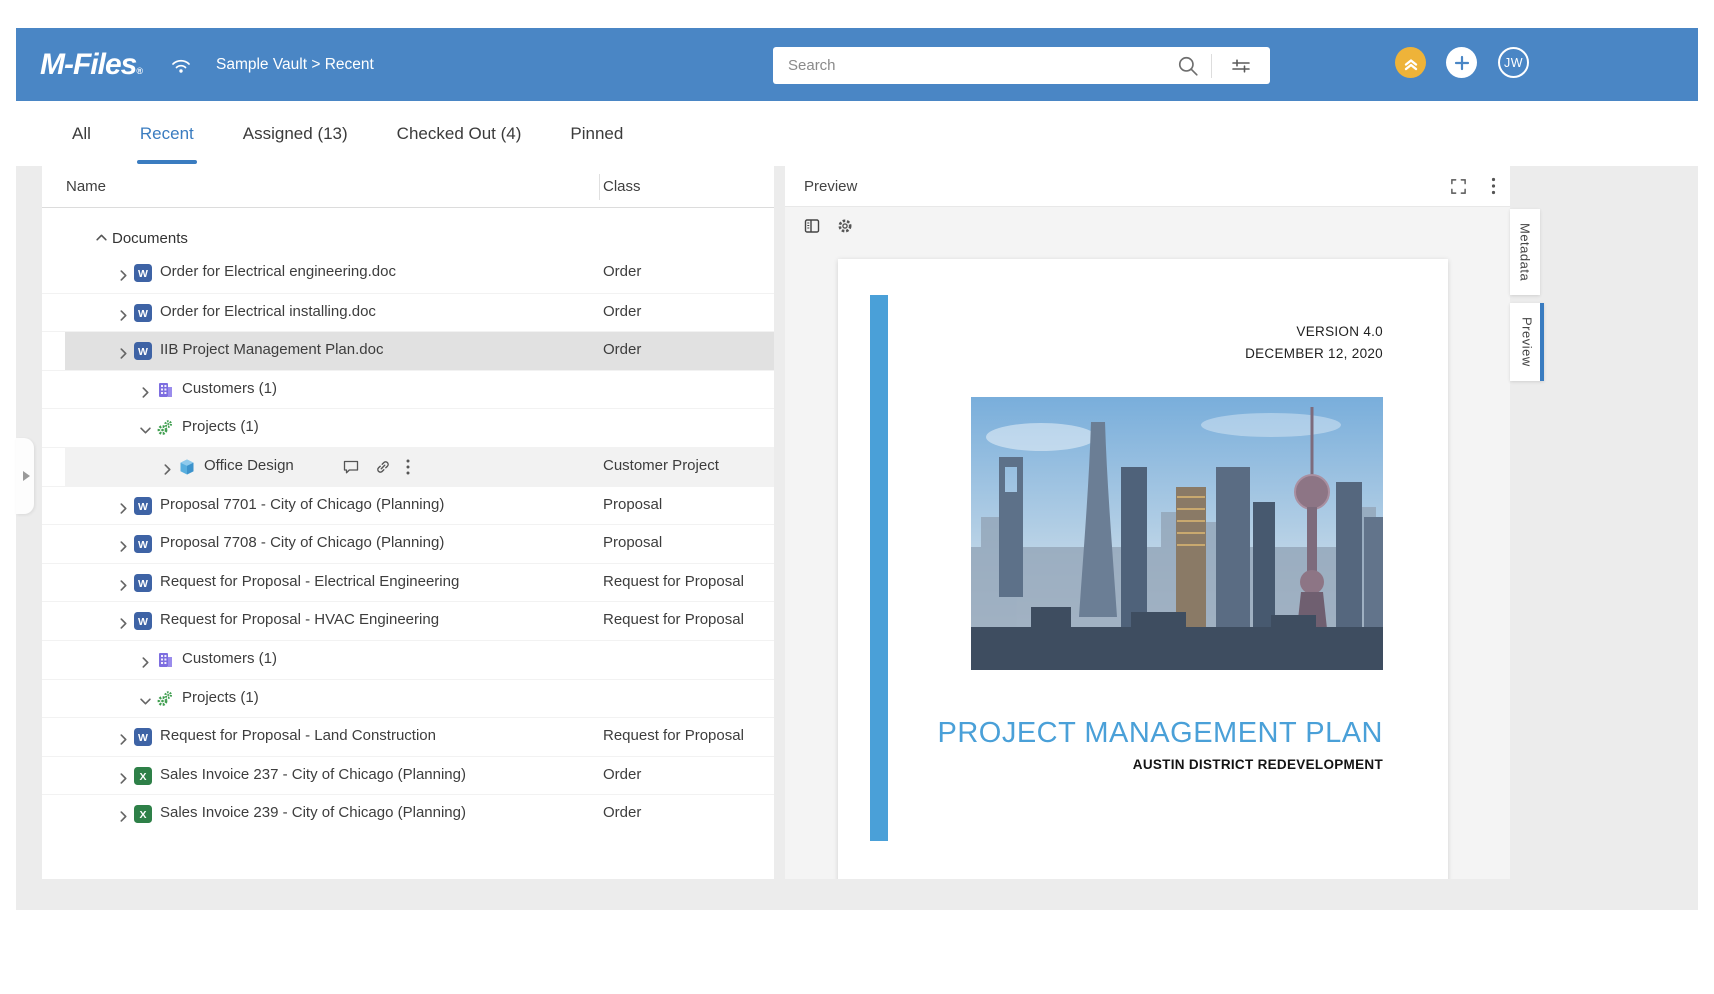 The image size is (1714, 994). What do you see at coordinates (408, 238) in the screenshot?
I see `group-header-documents: Documents` at bounding box center [408, 238].